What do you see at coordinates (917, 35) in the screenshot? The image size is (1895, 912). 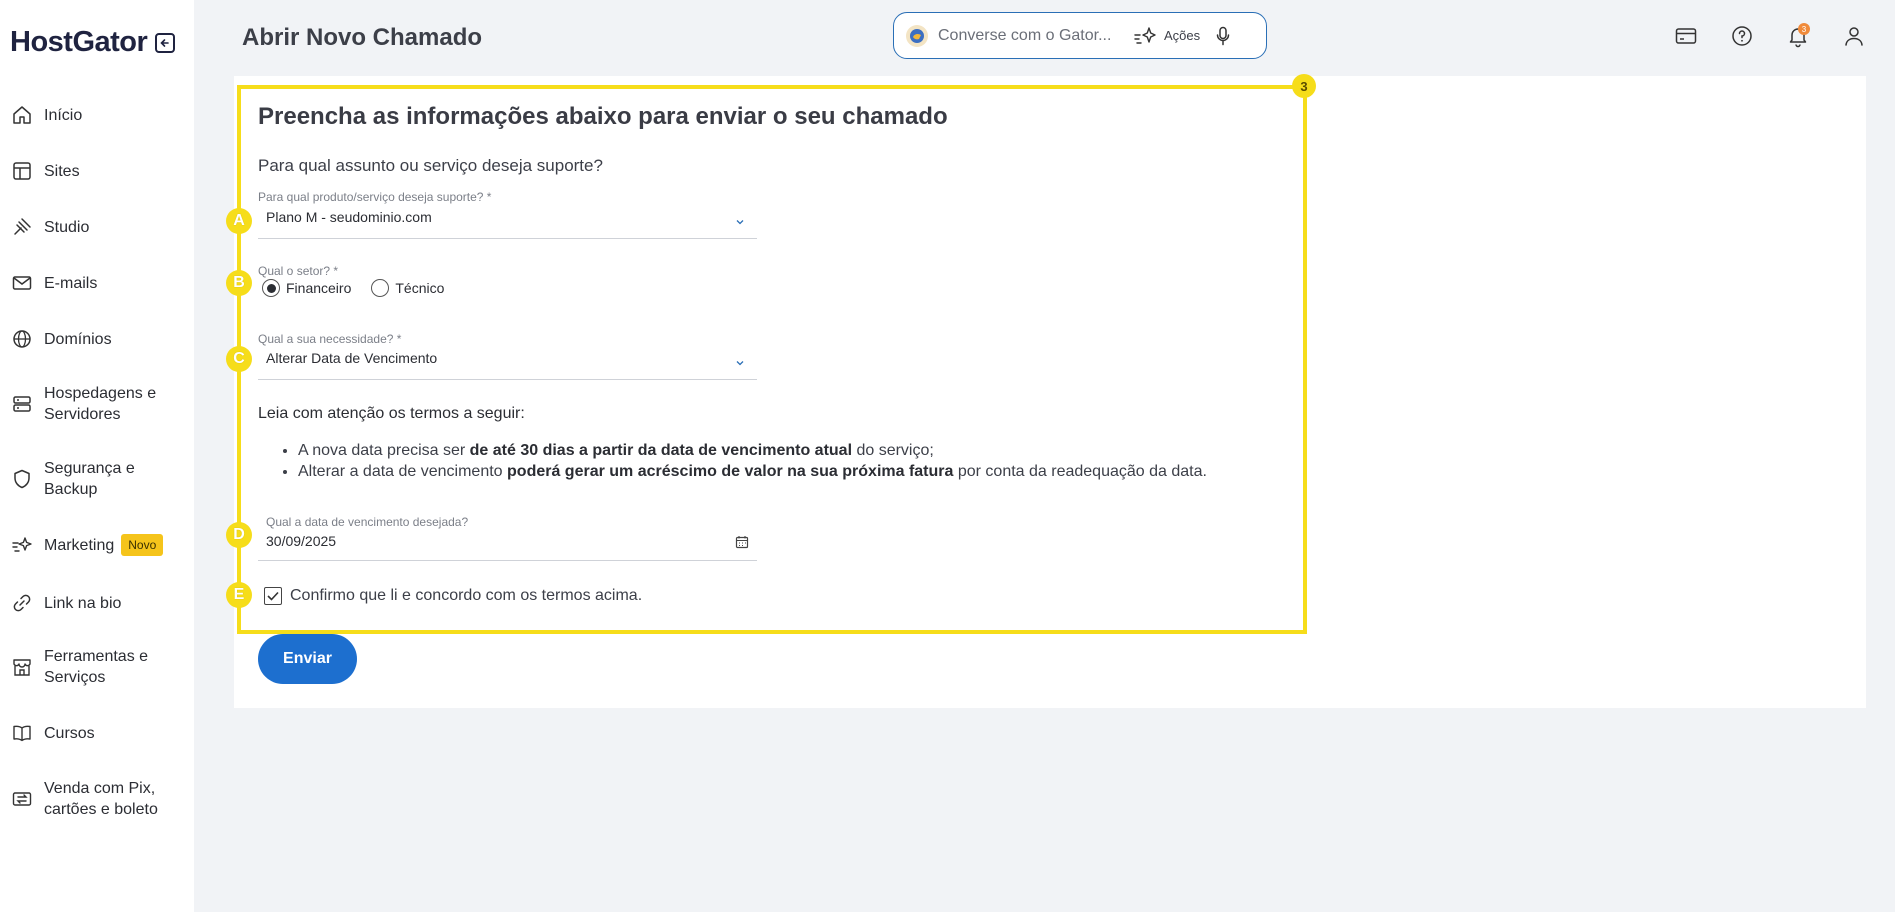 I see `gator-avatar-icon` at bounding box center [917, 35].